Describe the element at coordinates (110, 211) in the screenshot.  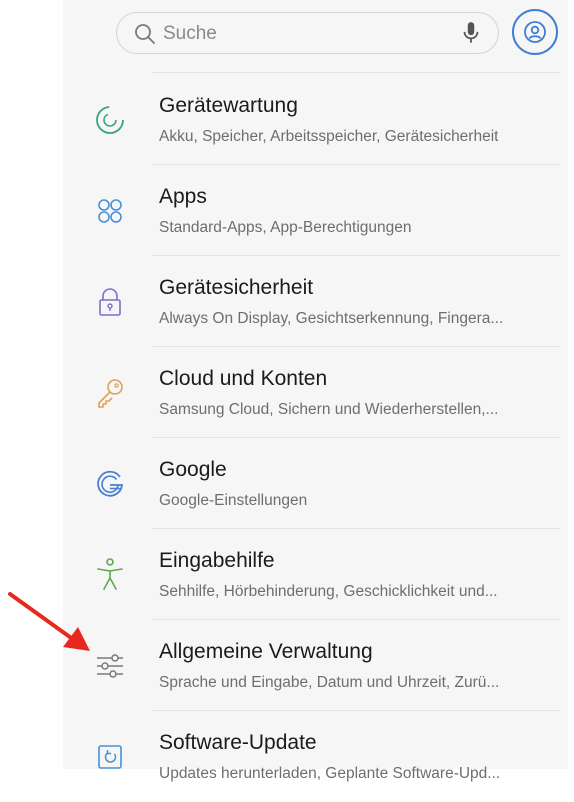
I see `apps-icon` at that location.